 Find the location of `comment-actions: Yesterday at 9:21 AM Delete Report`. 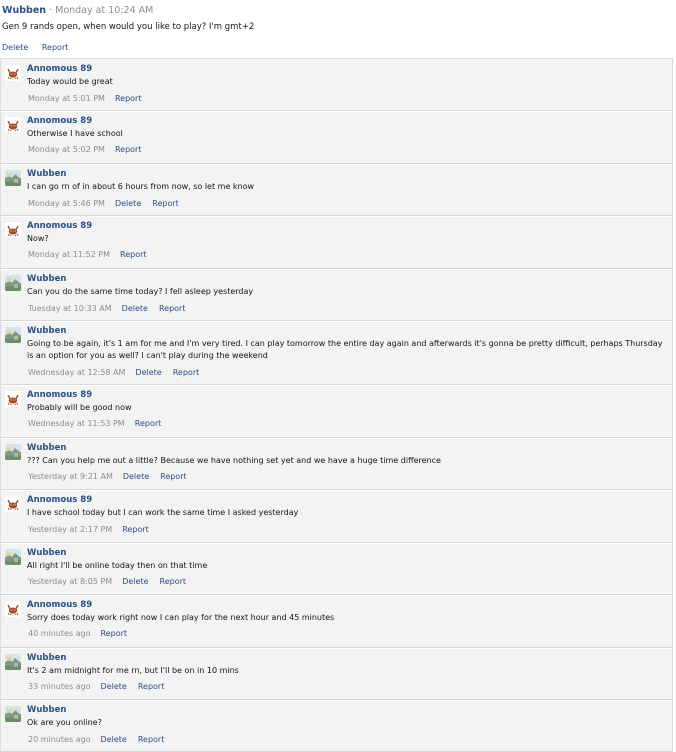

comment-actions: Yesterday at 9:21 AM Delete Report is located at coordinates (113, 476).